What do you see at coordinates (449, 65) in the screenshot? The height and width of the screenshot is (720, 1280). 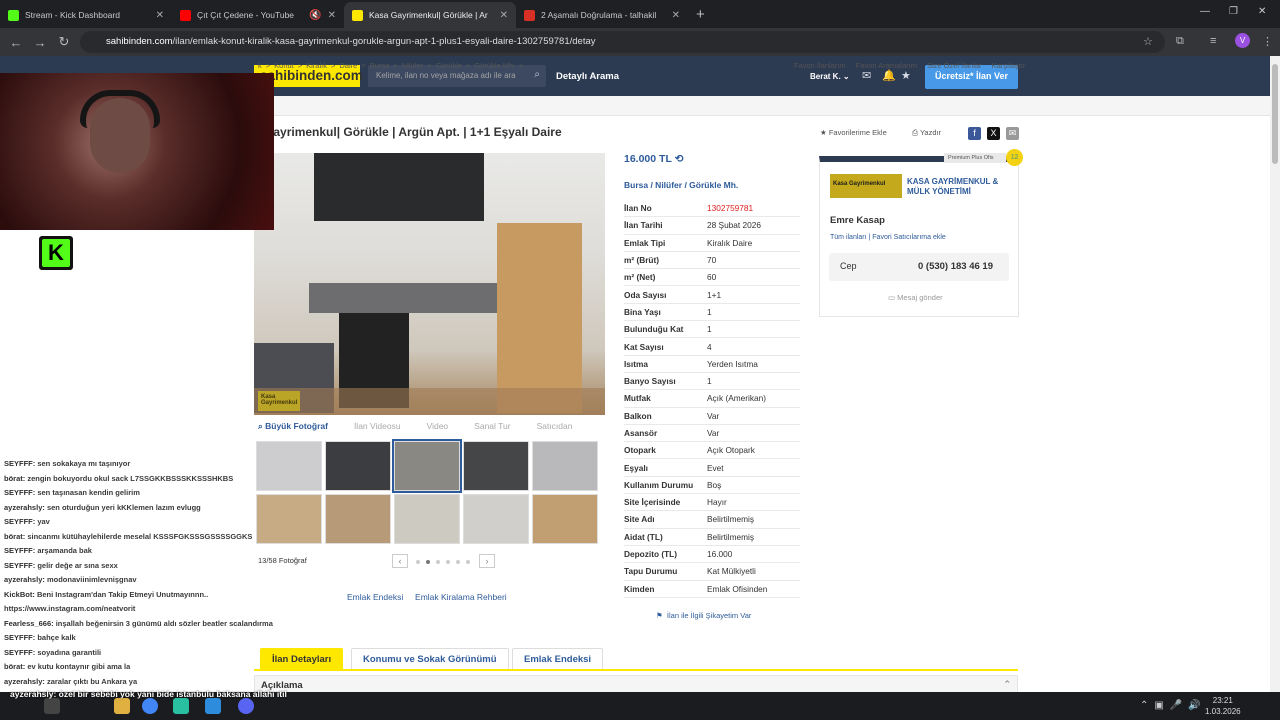 I see `breadcrumb-item: Görükle` at bounding box center [449, 65].